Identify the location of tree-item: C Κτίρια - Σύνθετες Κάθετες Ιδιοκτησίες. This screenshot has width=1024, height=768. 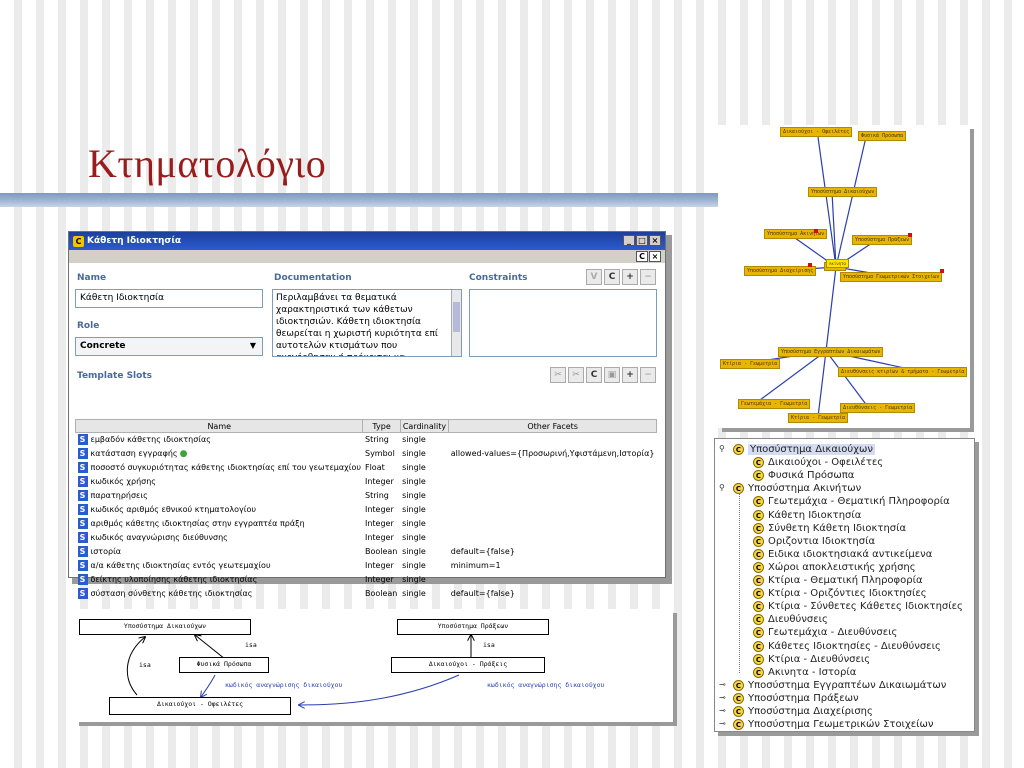
(858, 606).